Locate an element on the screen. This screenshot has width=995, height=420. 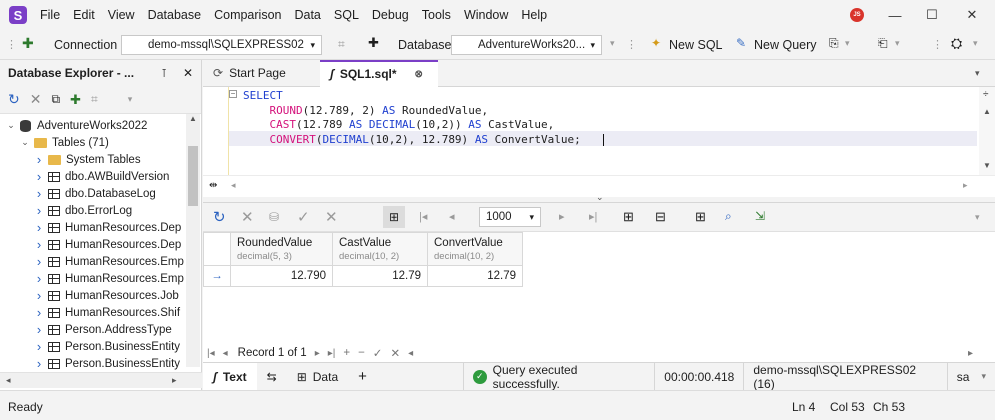
commit-icon: ✓ is located at coordinates (303, 217).